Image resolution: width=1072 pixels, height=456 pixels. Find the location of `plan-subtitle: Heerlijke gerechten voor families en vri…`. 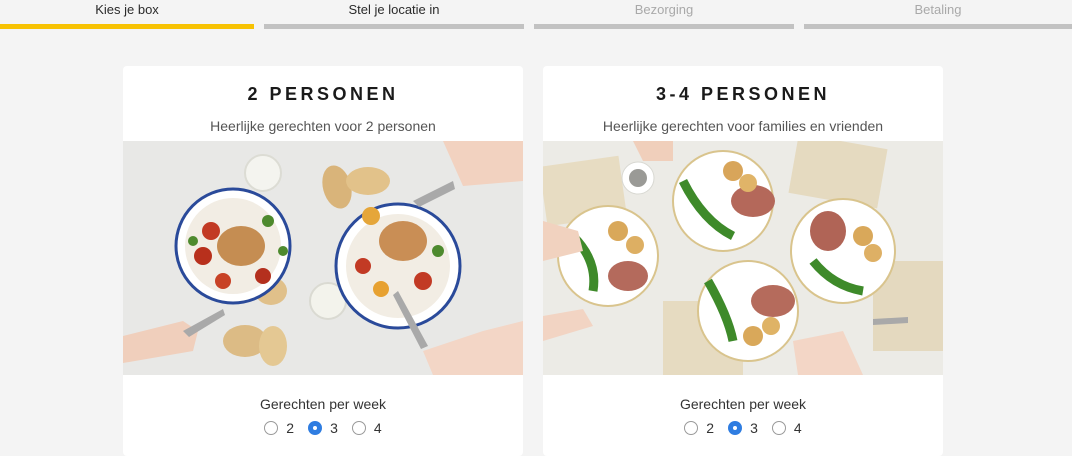

plan-subtitle: Heerlijke gerechten voor families en vri… is located at coordinates (743, 126).